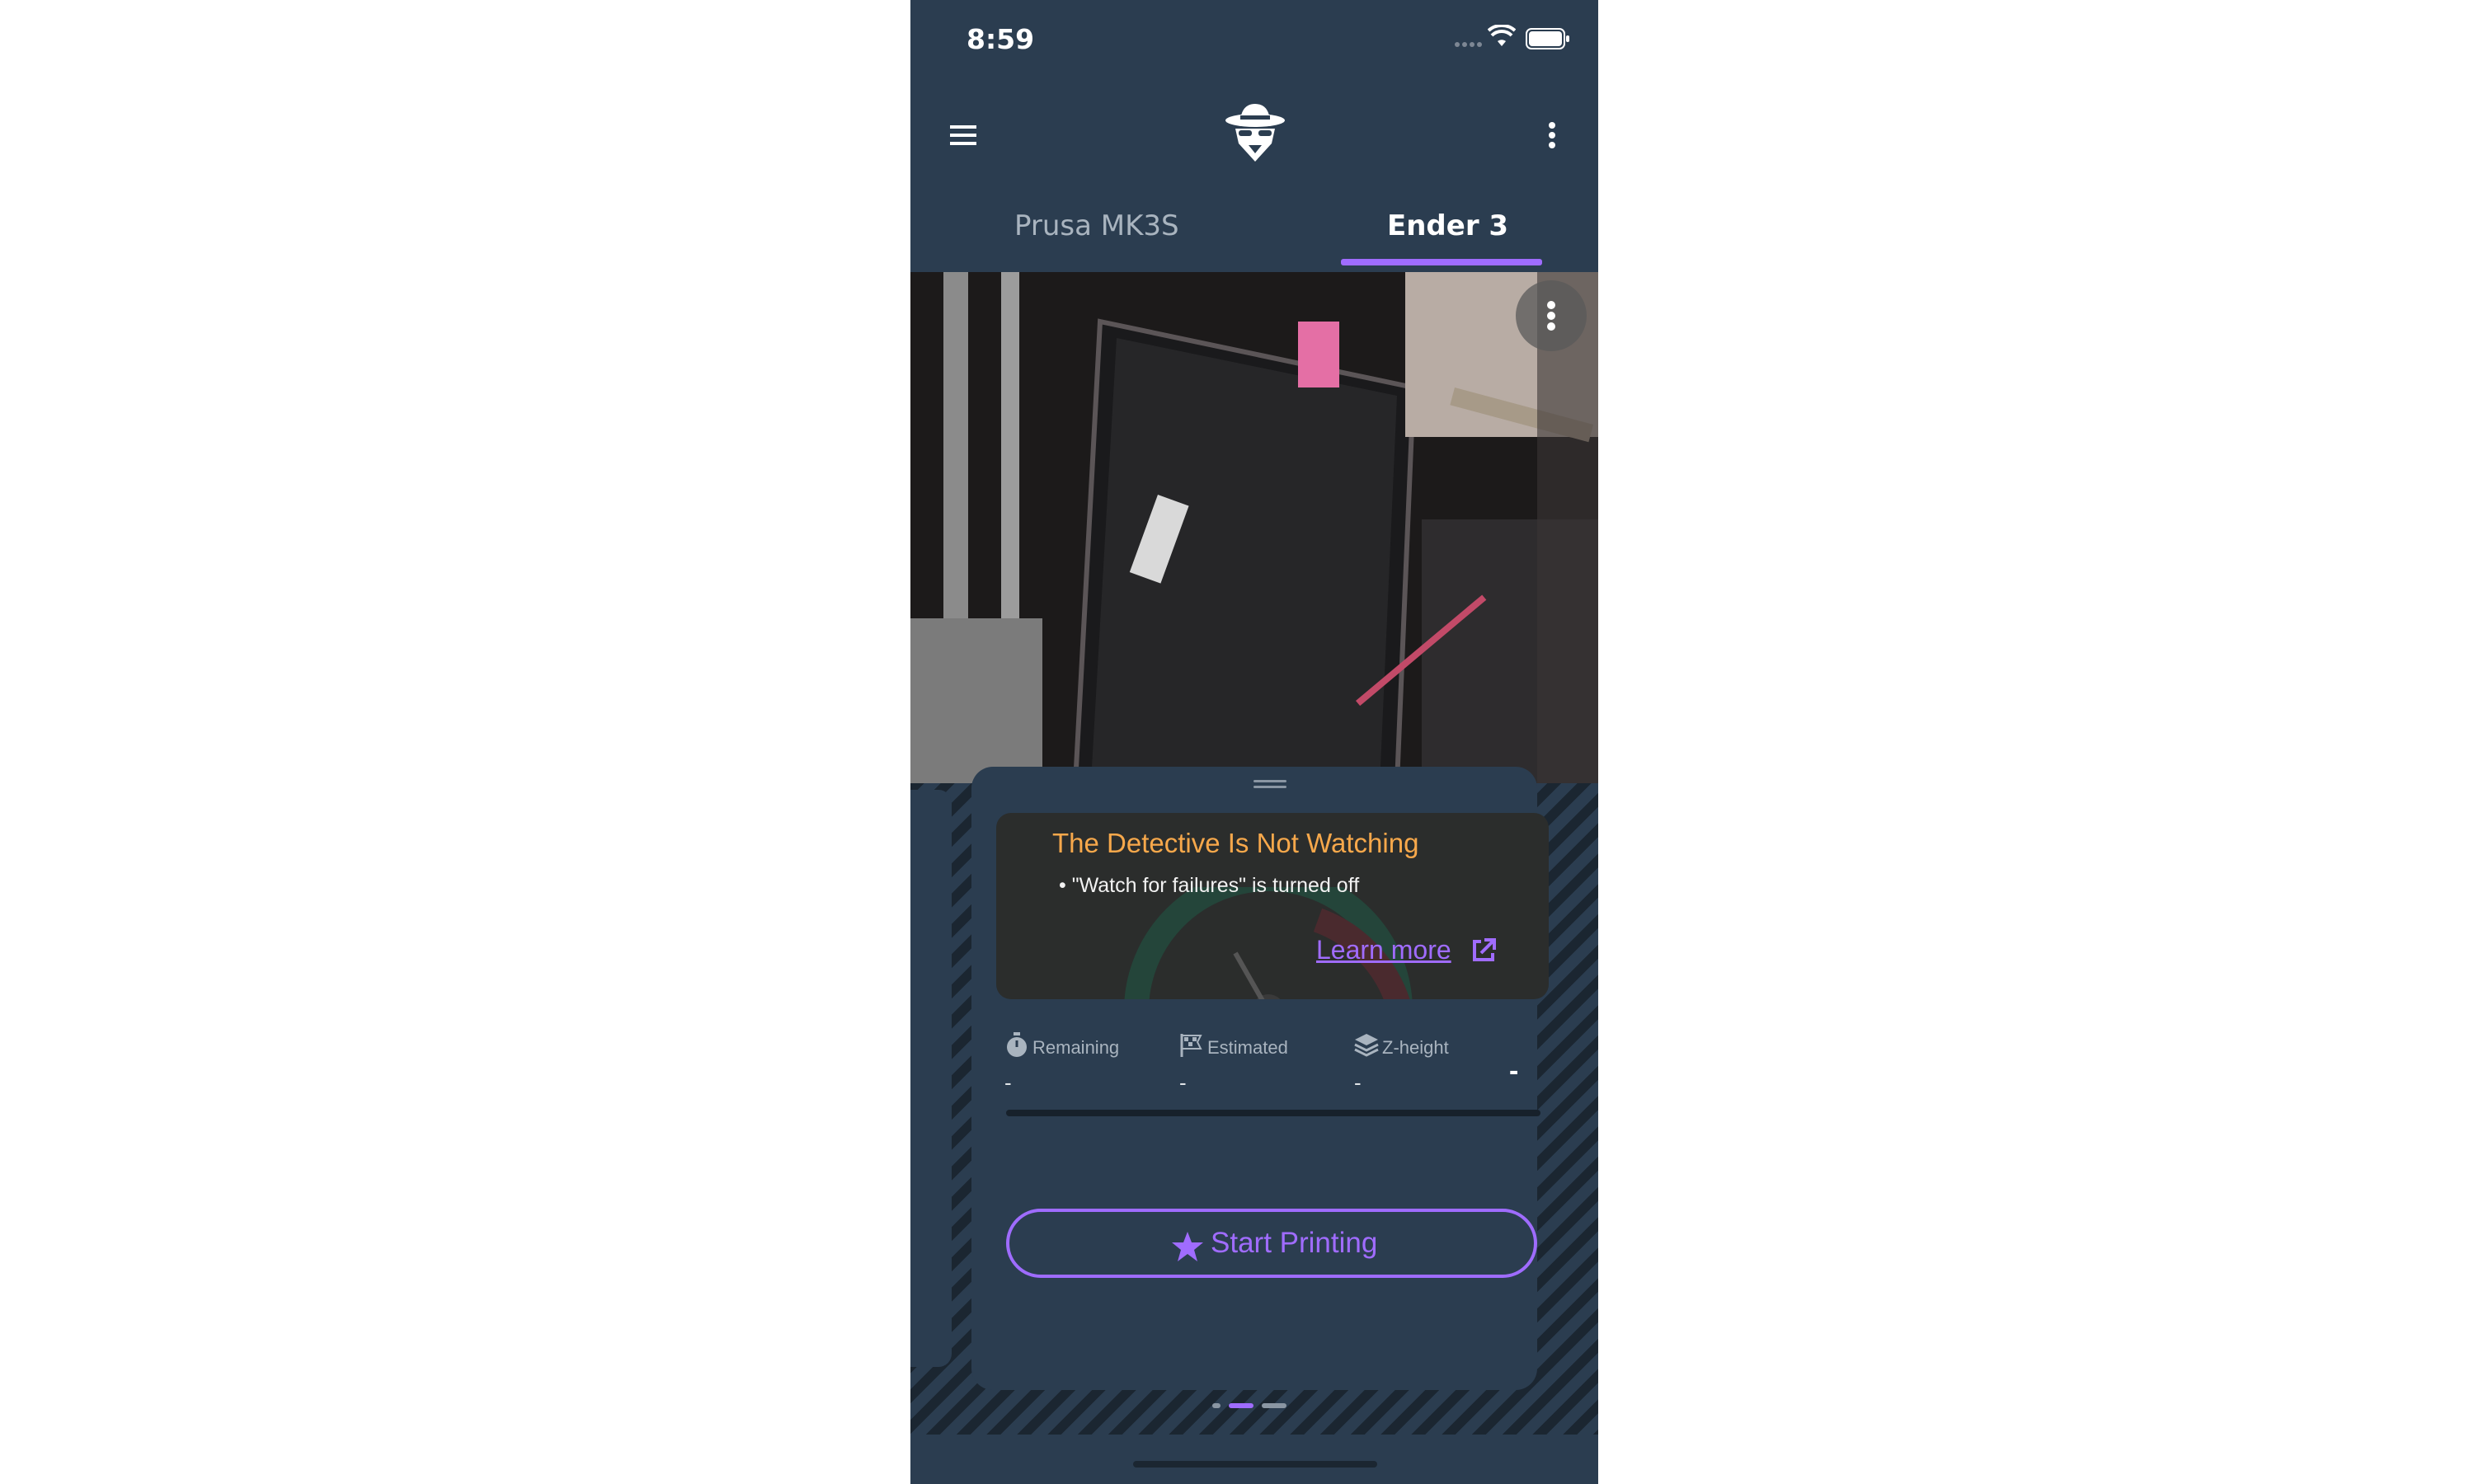 Image resolution: width=2474 pixels, height=1484 pixels. I want to click on webcam-frame-illustration, so click(1254, 527).